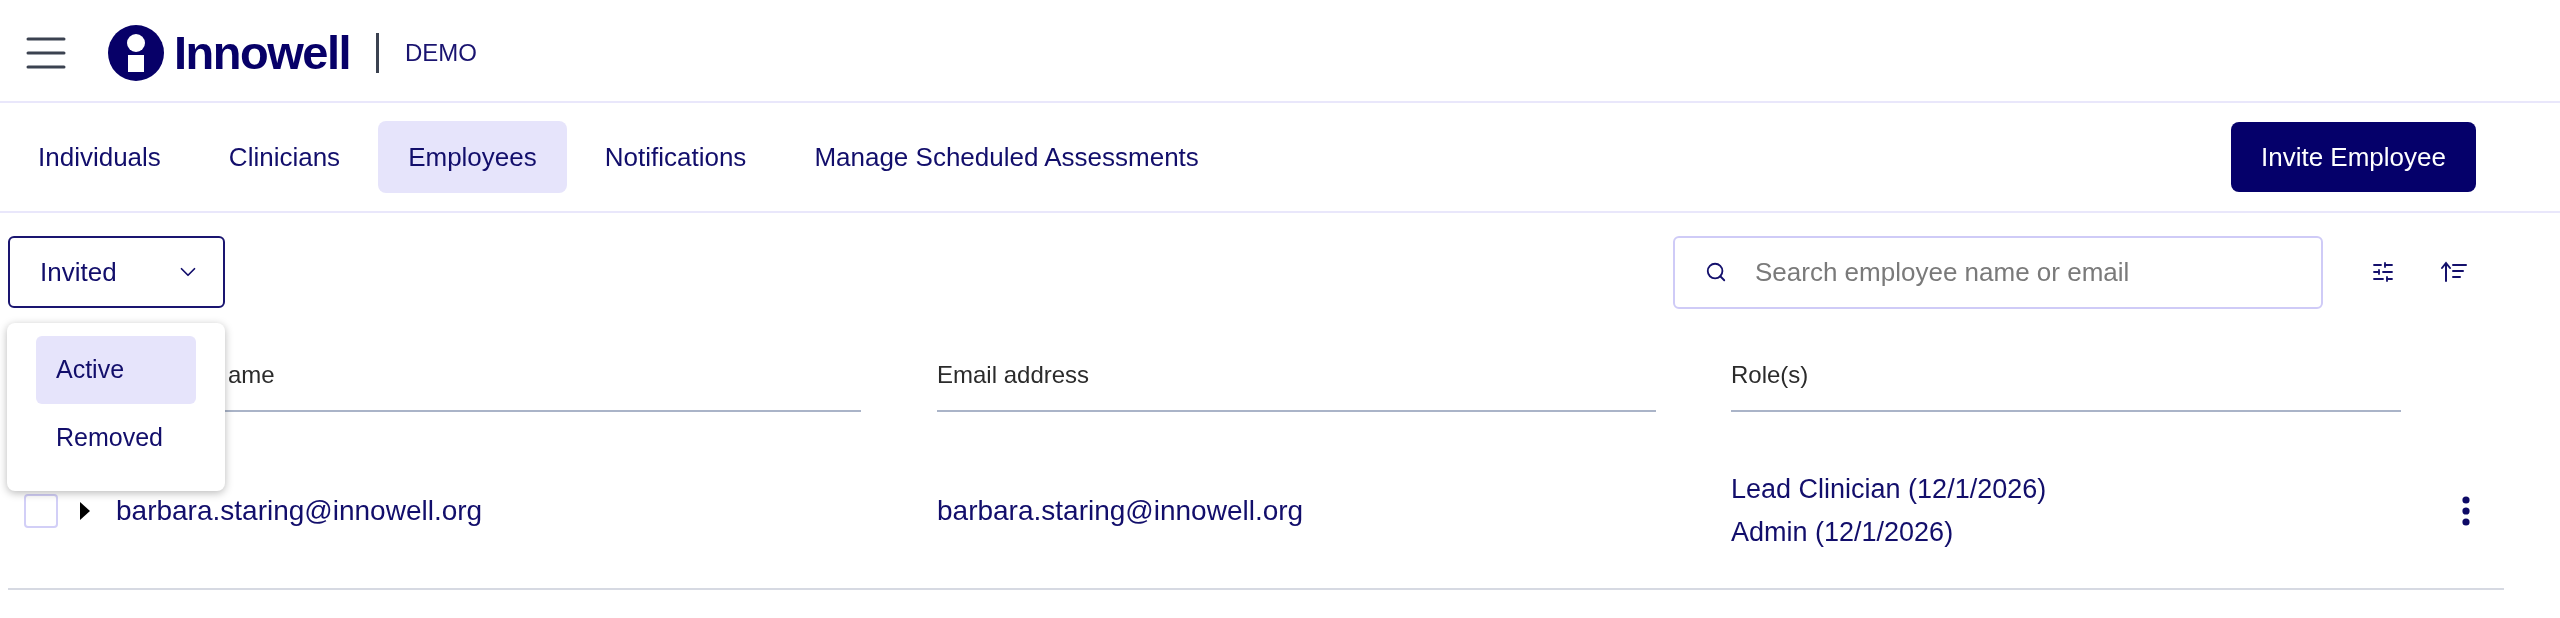 The width and height of the screenshot is (2560, 618). I want to click on more-options-button, so click(2466, 511).